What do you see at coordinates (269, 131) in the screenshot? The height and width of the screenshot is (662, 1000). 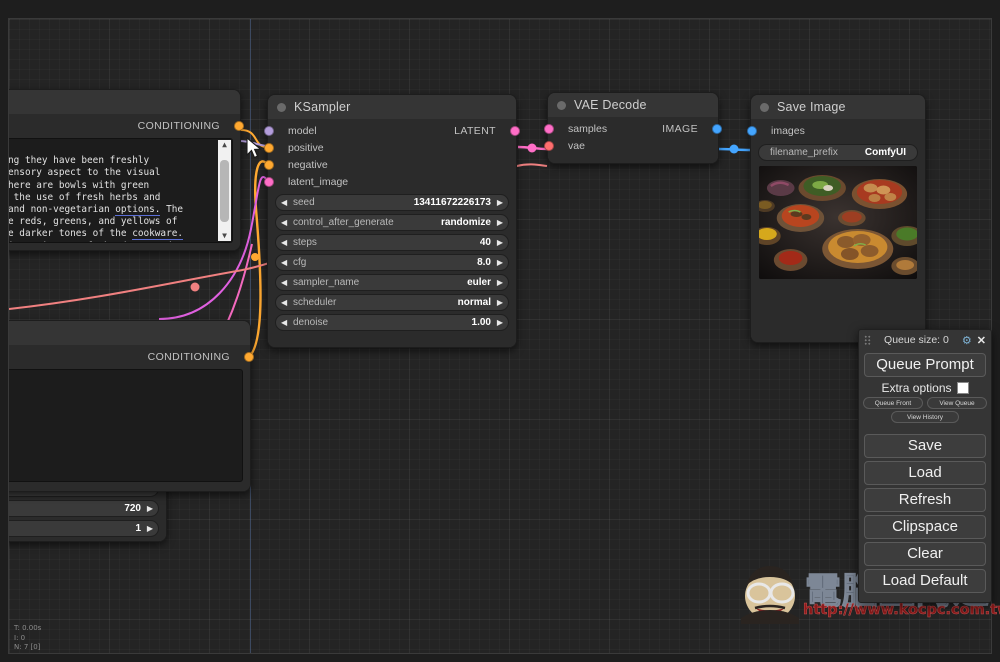 I see `model-input-port-icon` at bounding box center [269, 131].